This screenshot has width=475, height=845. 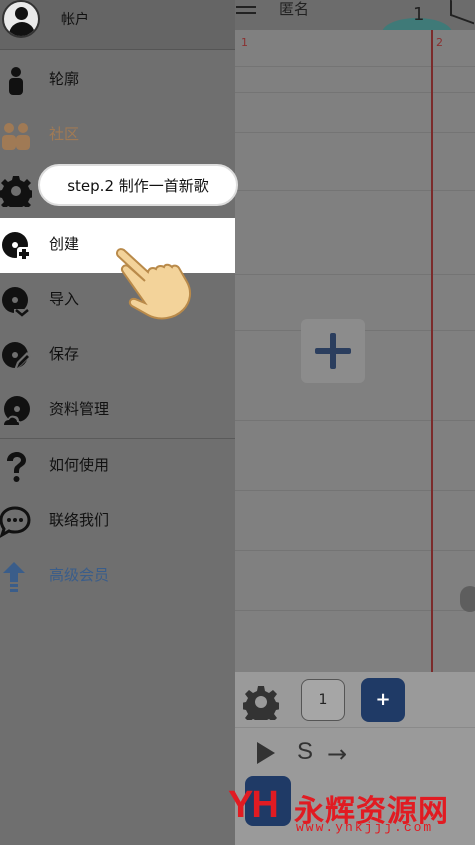 I want to click on metronome-icon, so click(x=462, y=12).